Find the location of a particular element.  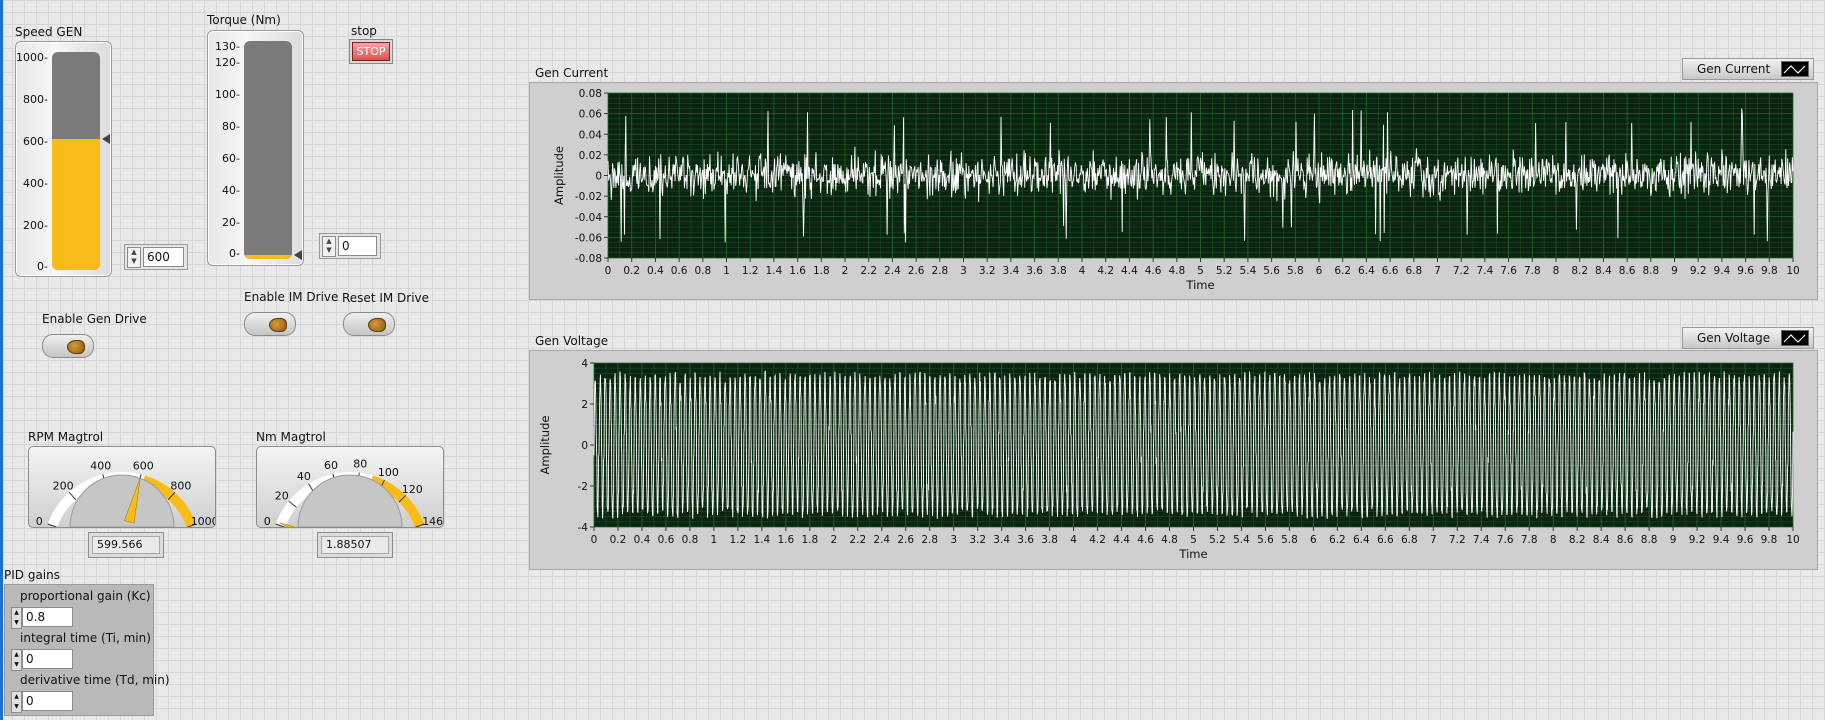

rpm_gauge-tick-label: 600 is located at coordinates (143, 466).